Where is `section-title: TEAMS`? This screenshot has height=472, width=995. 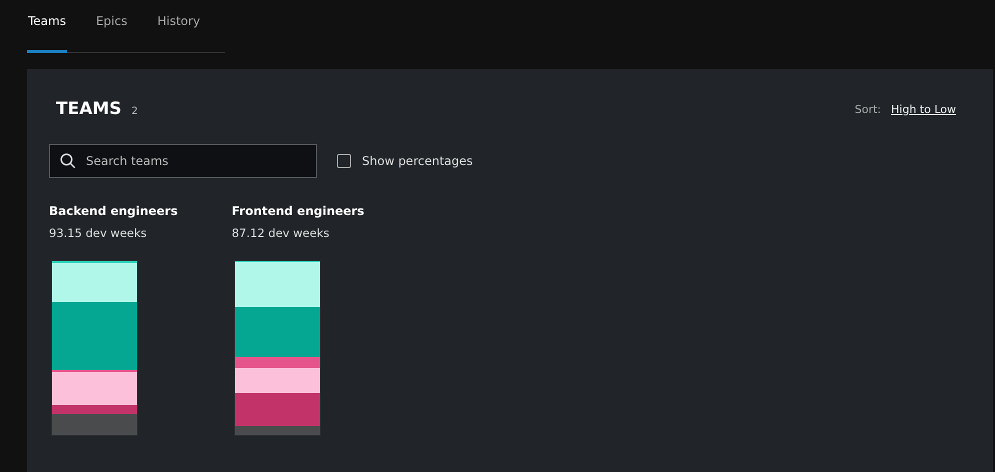
section-title: TEAMS is located at coordinates (89, 109).